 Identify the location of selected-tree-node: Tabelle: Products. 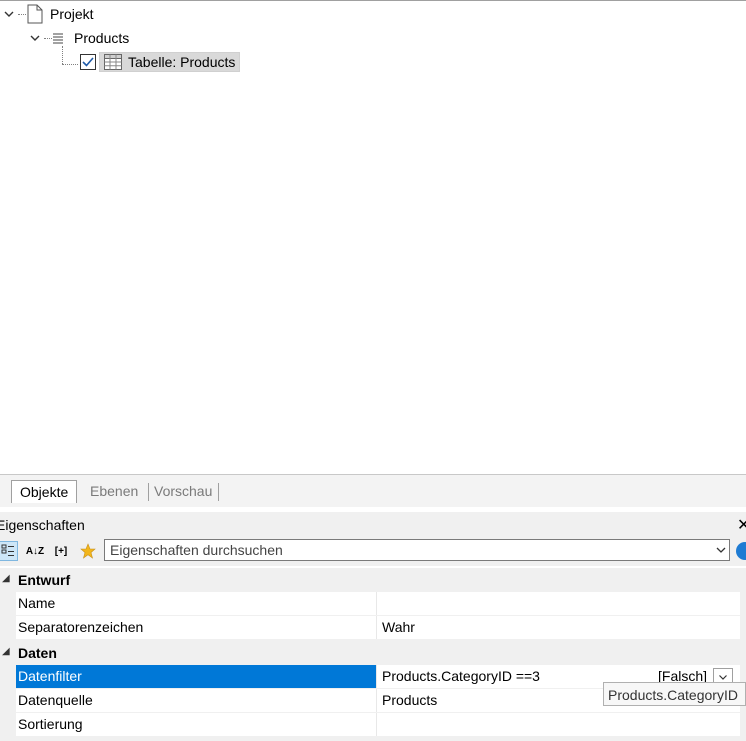
(170, 62).